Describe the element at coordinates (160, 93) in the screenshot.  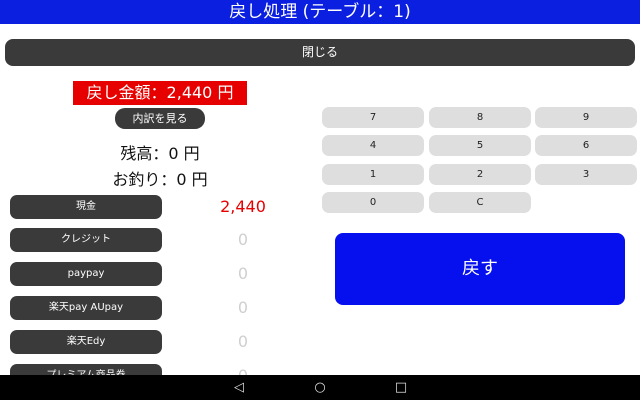
I see `refund-amount: 戻し金額：2,440 円` at that location.